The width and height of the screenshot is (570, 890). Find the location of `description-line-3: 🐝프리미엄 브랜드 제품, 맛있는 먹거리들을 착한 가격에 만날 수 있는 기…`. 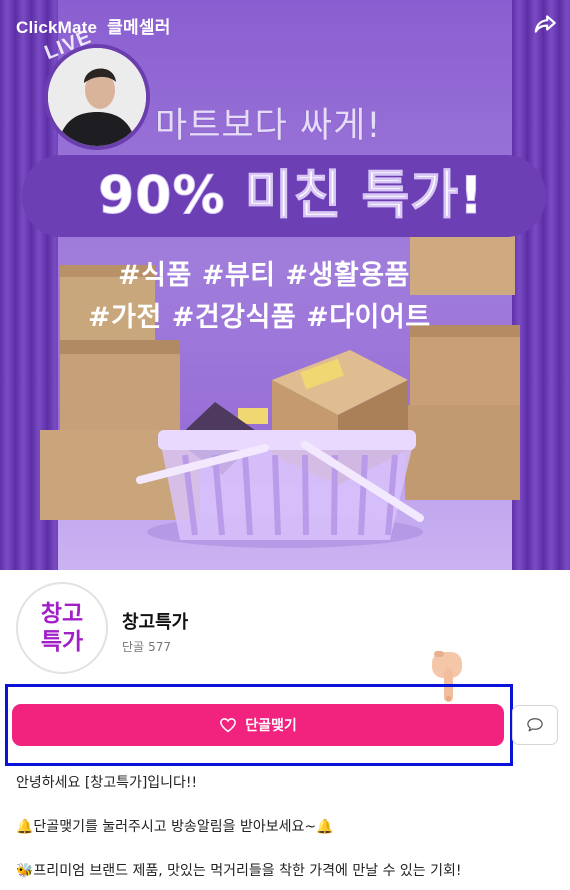

description-line-3: 🐝프리미엄 브랜드 제품, 맛있는 먹거리들을 착한 가격에 만날 수 있는 기… is located at coordinates (239, 871).